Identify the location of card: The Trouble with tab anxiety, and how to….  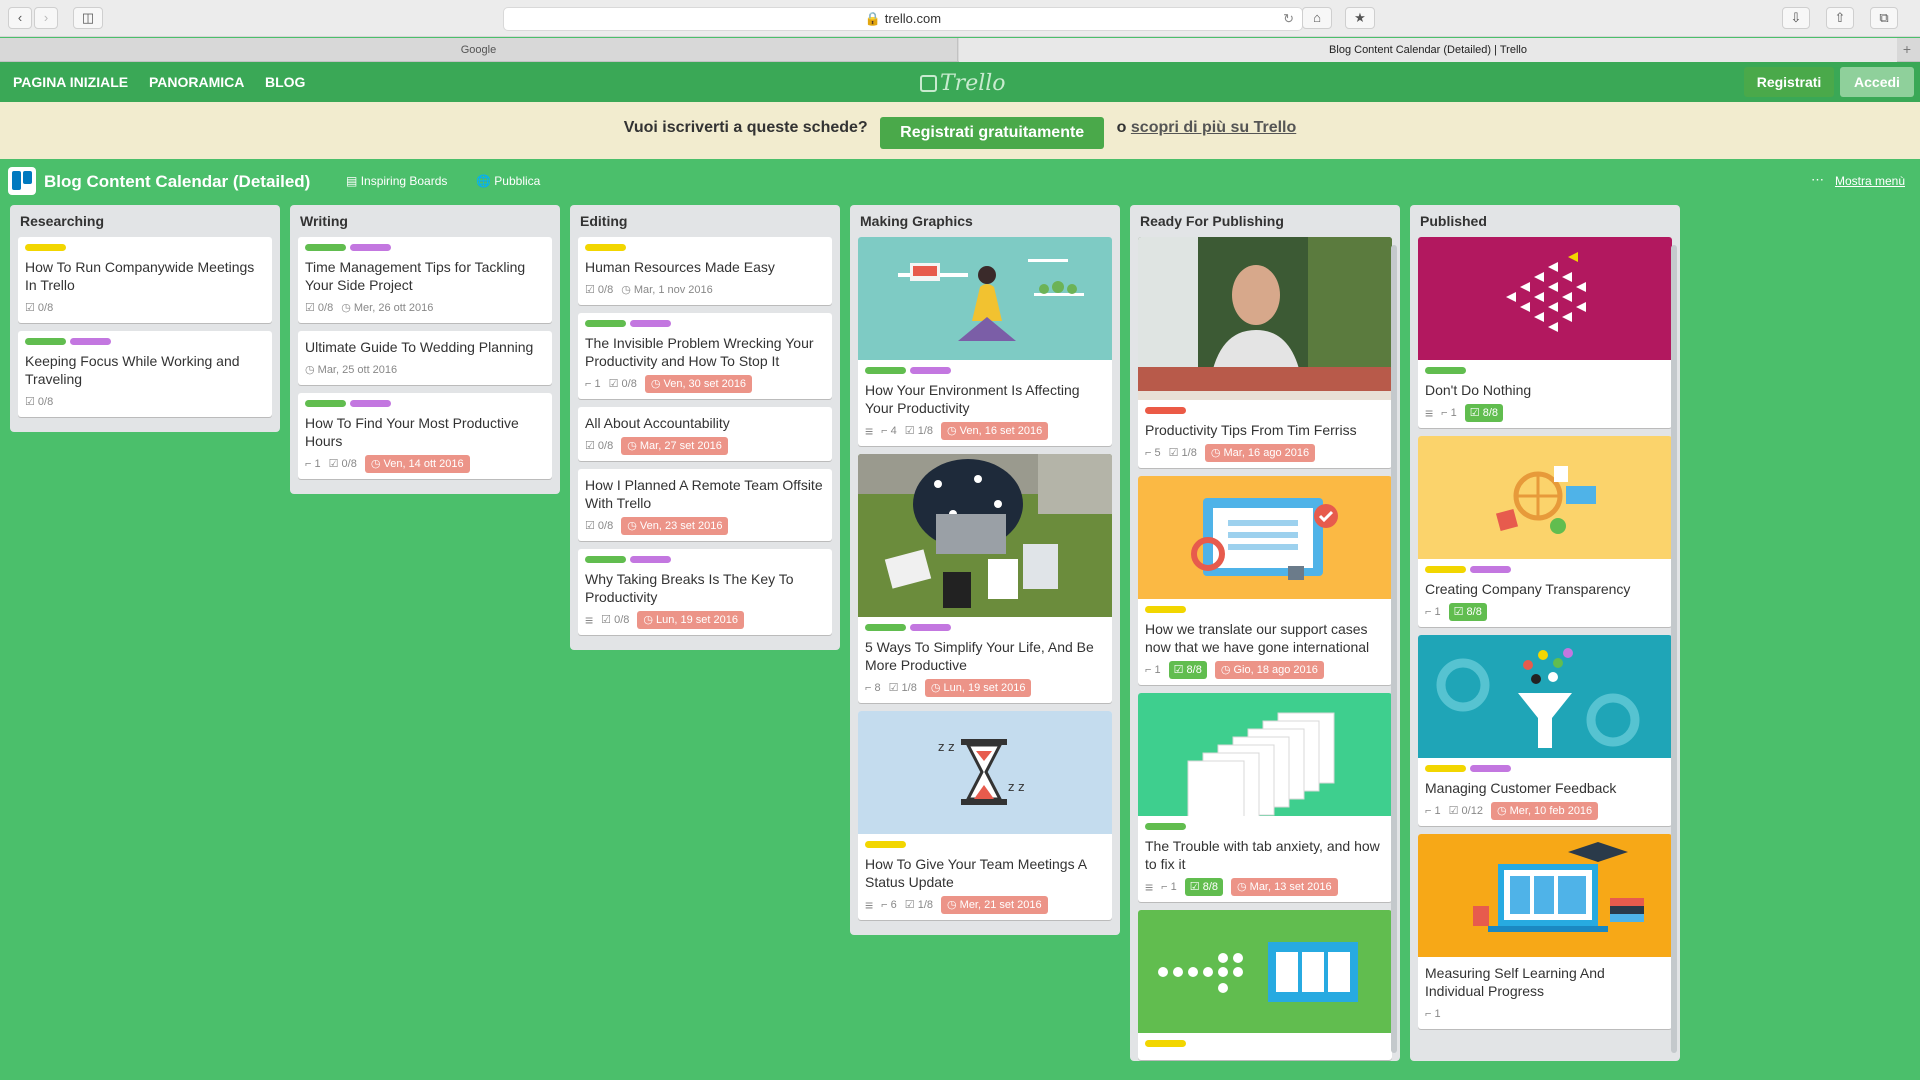
(1265, 797).